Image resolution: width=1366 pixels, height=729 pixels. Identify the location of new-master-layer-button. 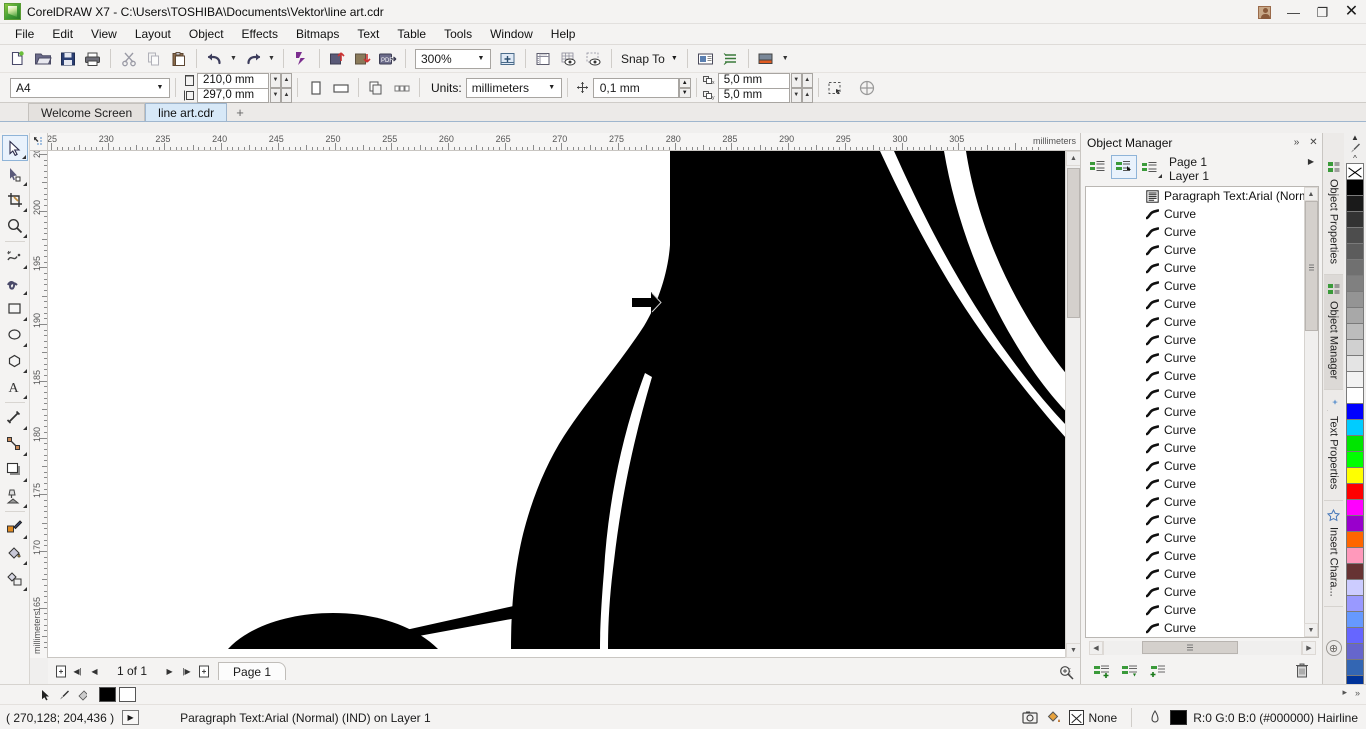
(1130, 670).